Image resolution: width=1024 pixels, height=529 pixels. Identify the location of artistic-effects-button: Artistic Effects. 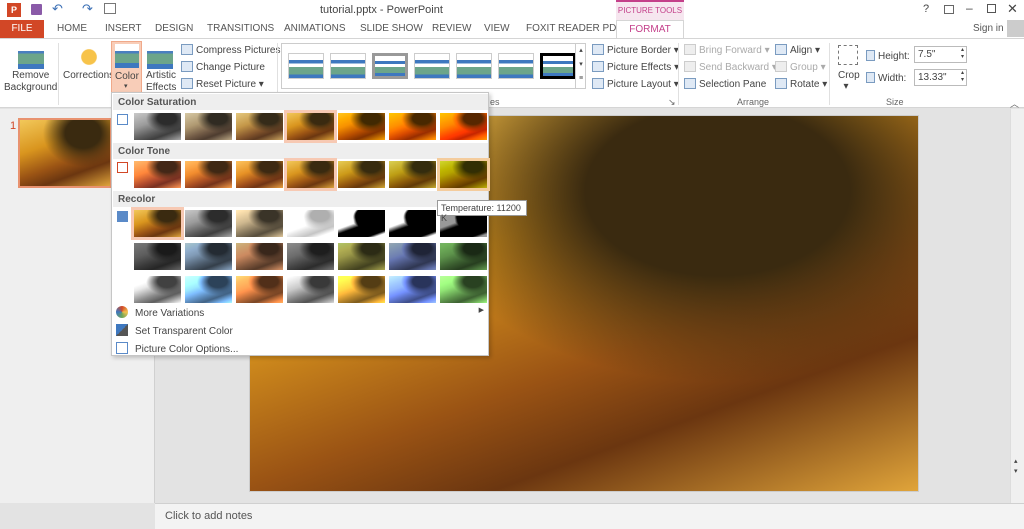
(161, 82).